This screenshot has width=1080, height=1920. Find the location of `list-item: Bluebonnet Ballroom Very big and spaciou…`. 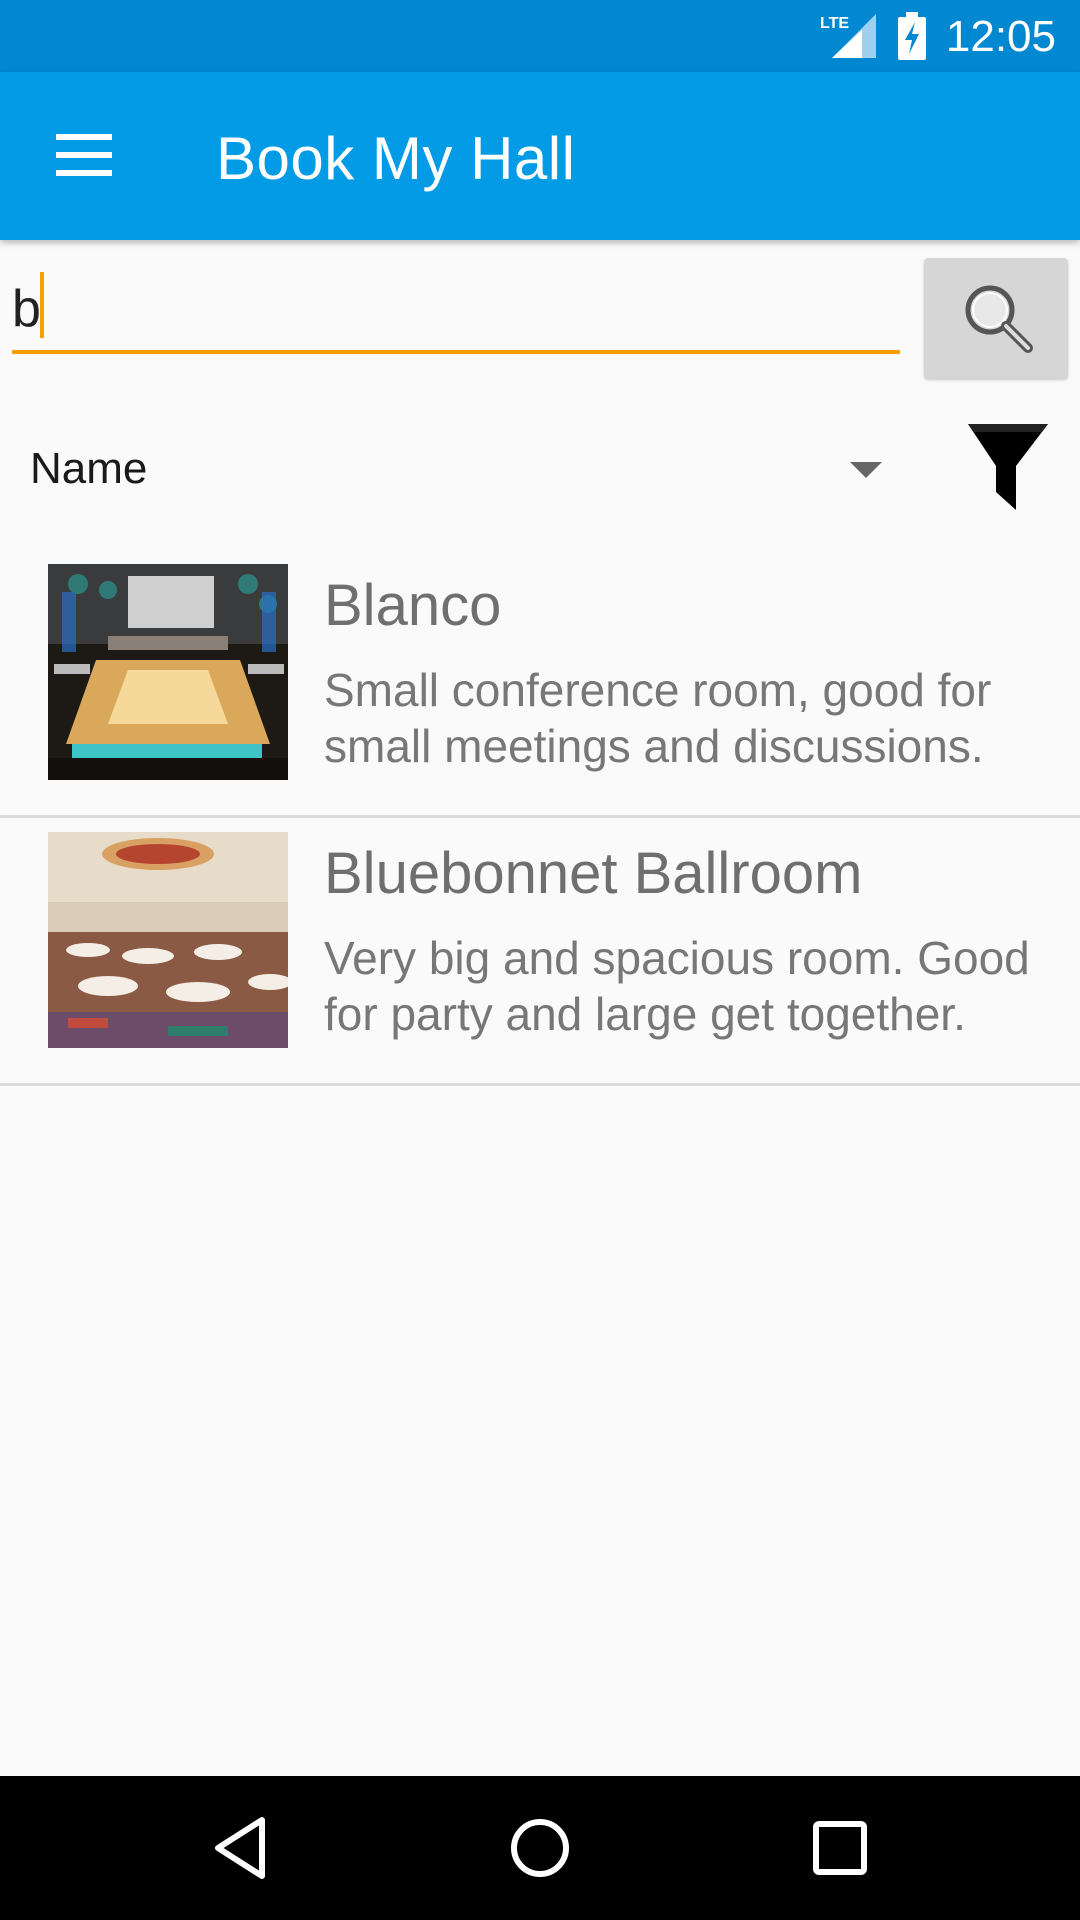

list-item: Bluebonnet Ballroom Very big and spaciou… is located at coordinates (540, 952).